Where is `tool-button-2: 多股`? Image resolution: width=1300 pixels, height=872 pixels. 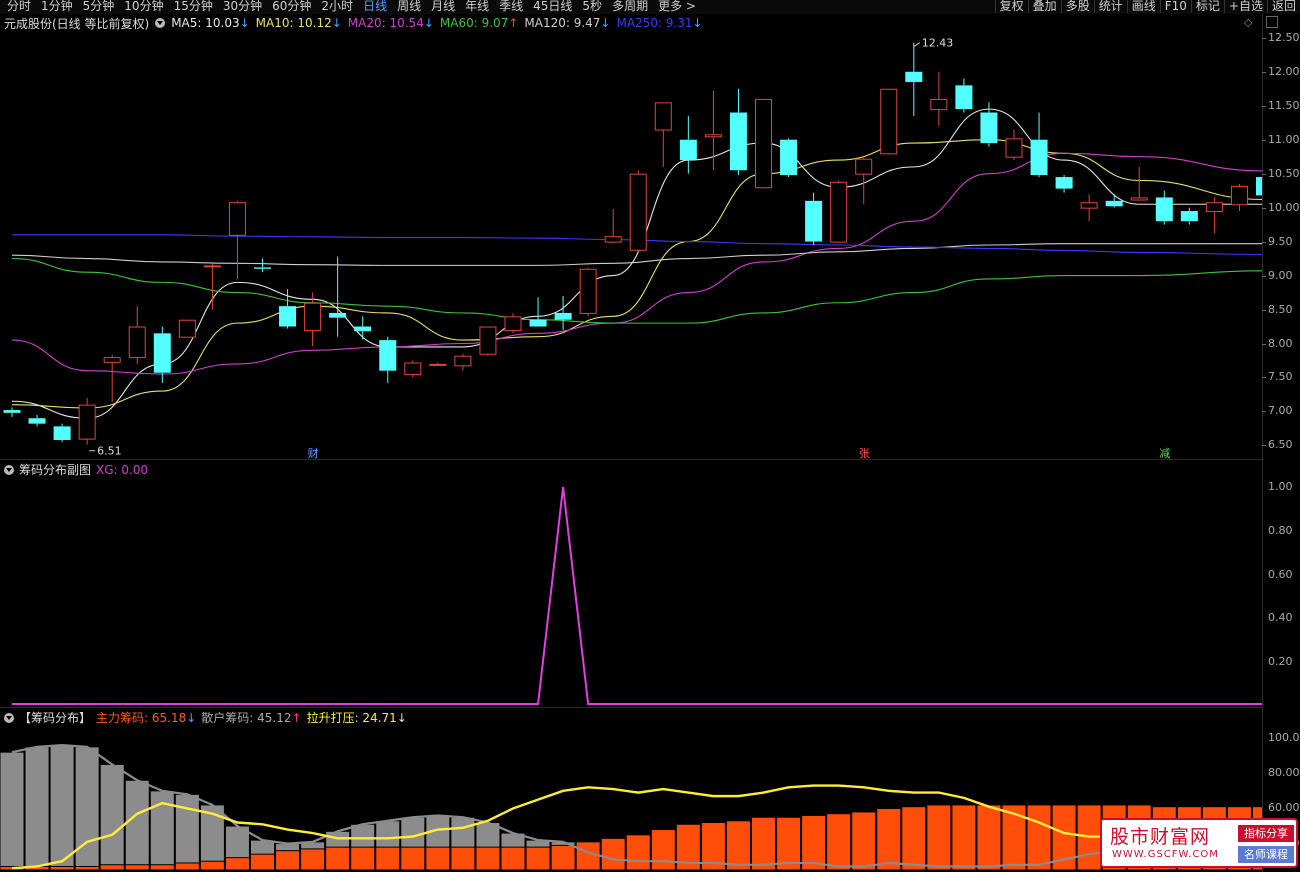 tool-button-2: 多股 is located at coordinates (1077, 6).